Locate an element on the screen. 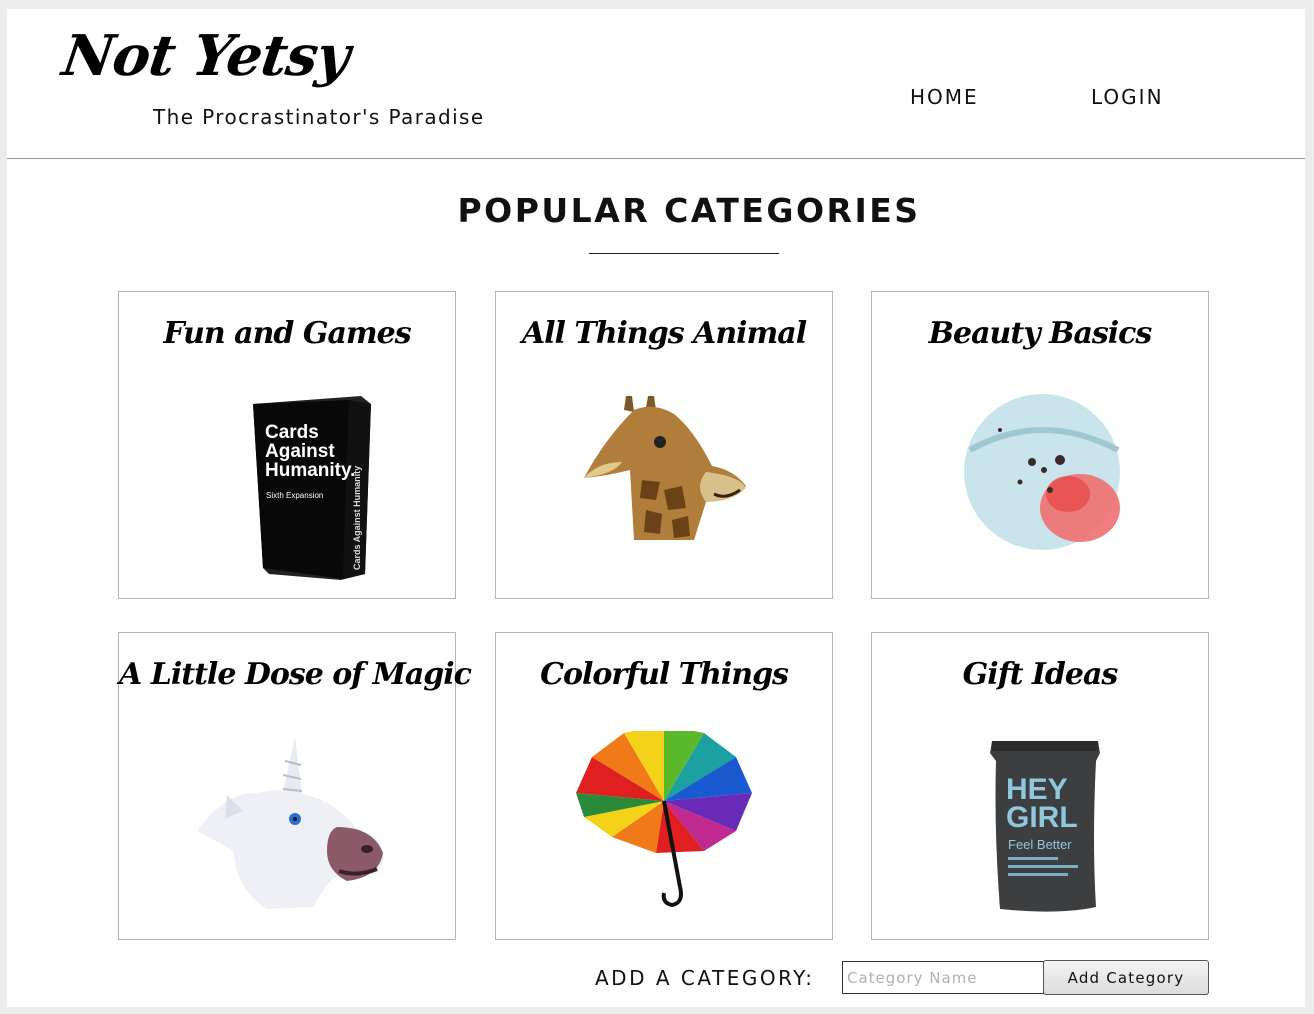 The height and width of the screenshot is (1014, 1314). site-logo: Not Yetsy is located at coordinates (205, 56).